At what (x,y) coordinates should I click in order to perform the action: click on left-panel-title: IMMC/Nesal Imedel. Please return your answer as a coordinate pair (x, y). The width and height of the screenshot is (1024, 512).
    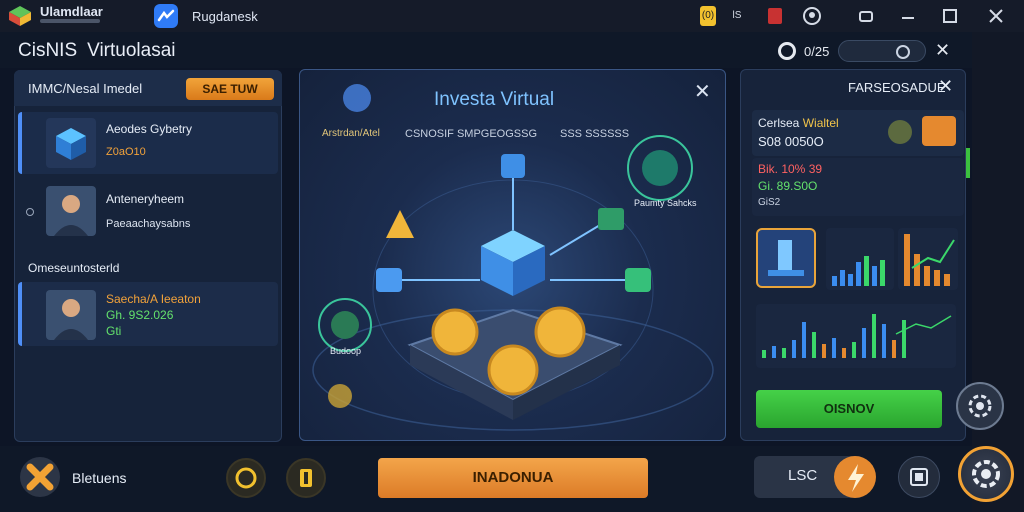
    Looking at the image, I should click on (85, 88).